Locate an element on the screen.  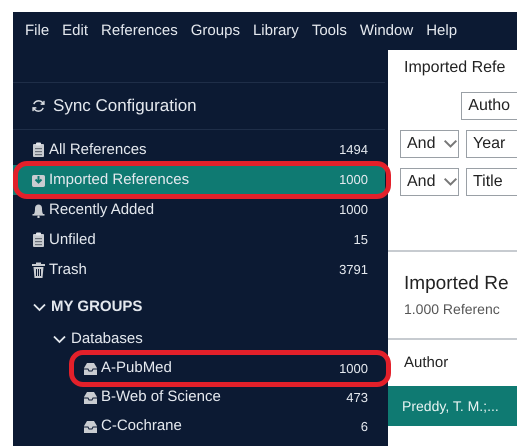
item-count: 15 is located at coordinates (361, 240).